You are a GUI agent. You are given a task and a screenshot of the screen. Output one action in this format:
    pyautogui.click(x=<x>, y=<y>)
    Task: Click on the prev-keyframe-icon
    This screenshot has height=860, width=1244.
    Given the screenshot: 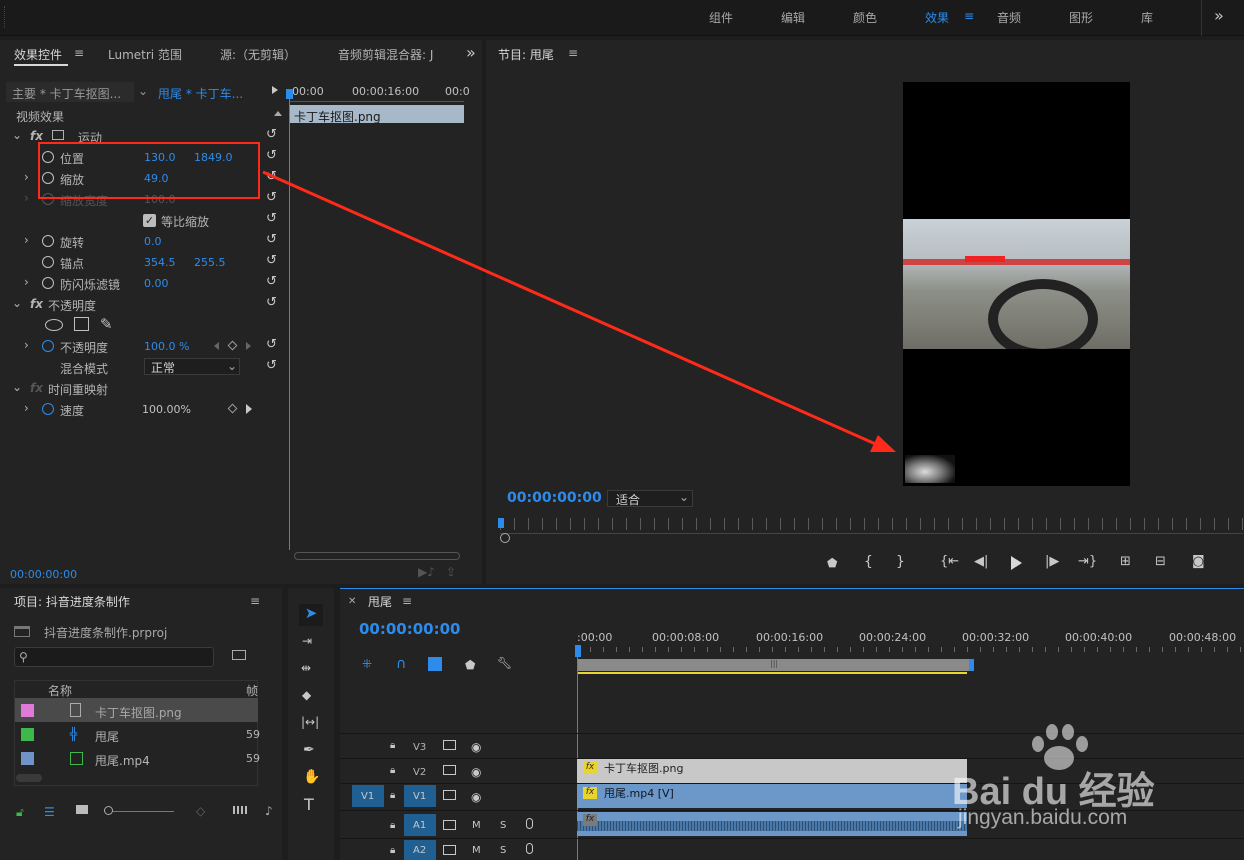 What is the action you would take?
    pyautogui.click(x=216, y=346)
    